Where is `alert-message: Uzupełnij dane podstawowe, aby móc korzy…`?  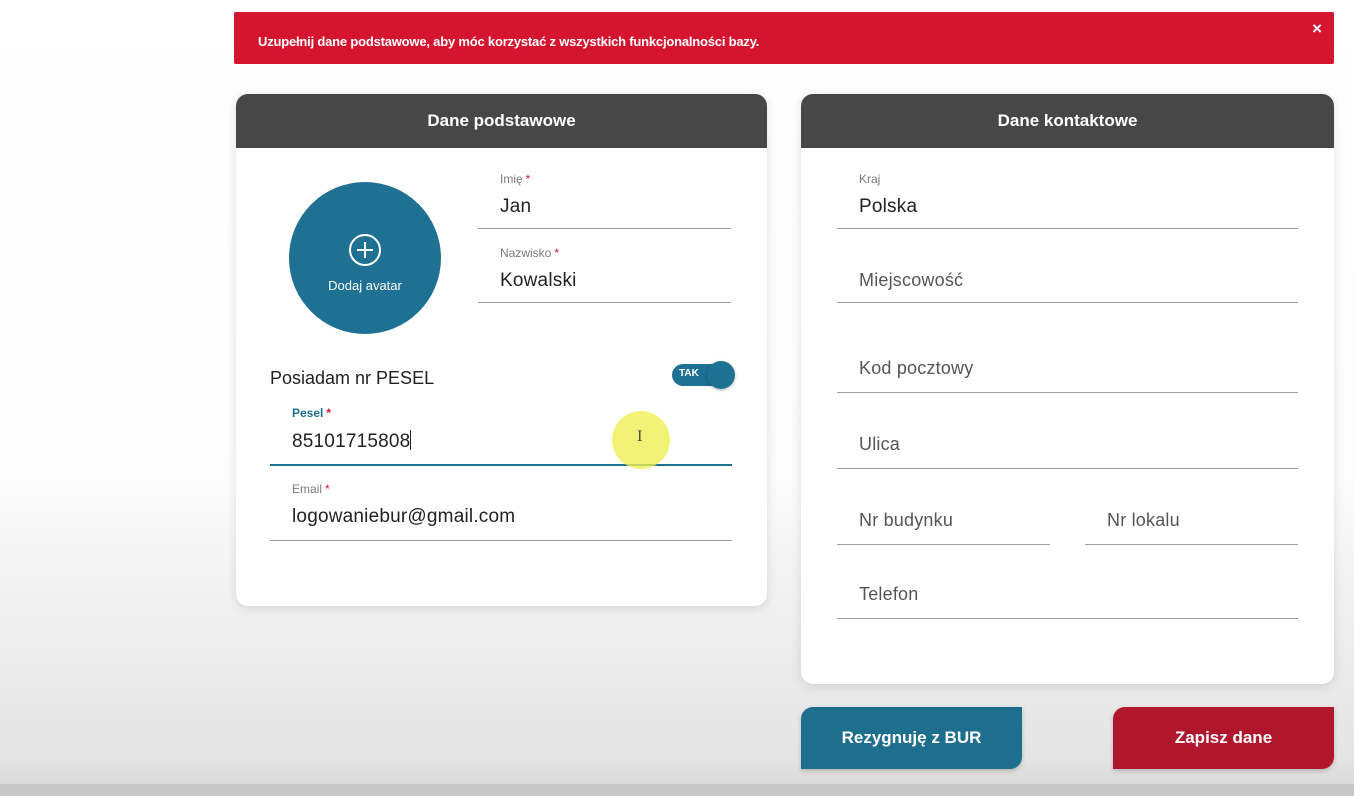
alert-message: Uzupełnij dane podstawowe, aby móc korzy… is located at coordinates (509, 41).